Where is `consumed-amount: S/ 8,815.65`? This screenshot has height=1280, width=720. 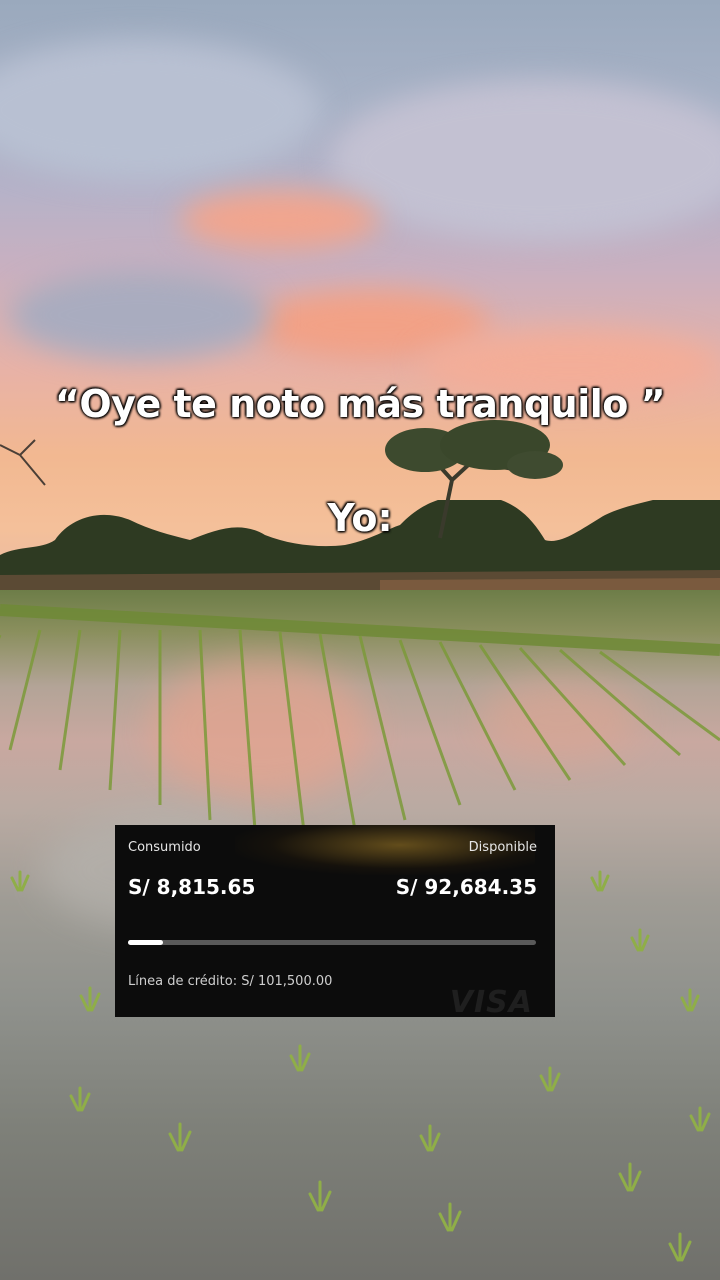 consumed-amount: S/ 8,815.65 is located at coordinates (192, 887).